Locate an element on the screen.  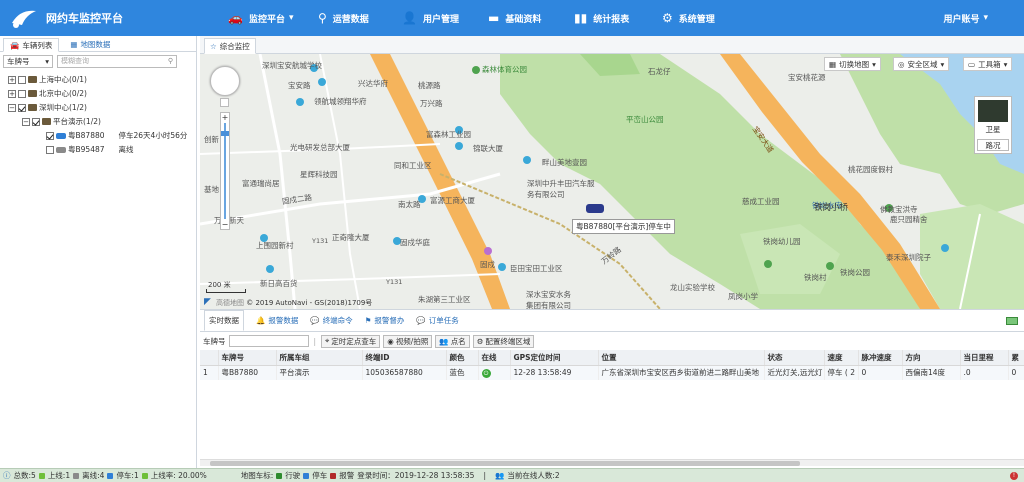
map-label: 光电研发总部大厦 is located at coordinates (320, 147).